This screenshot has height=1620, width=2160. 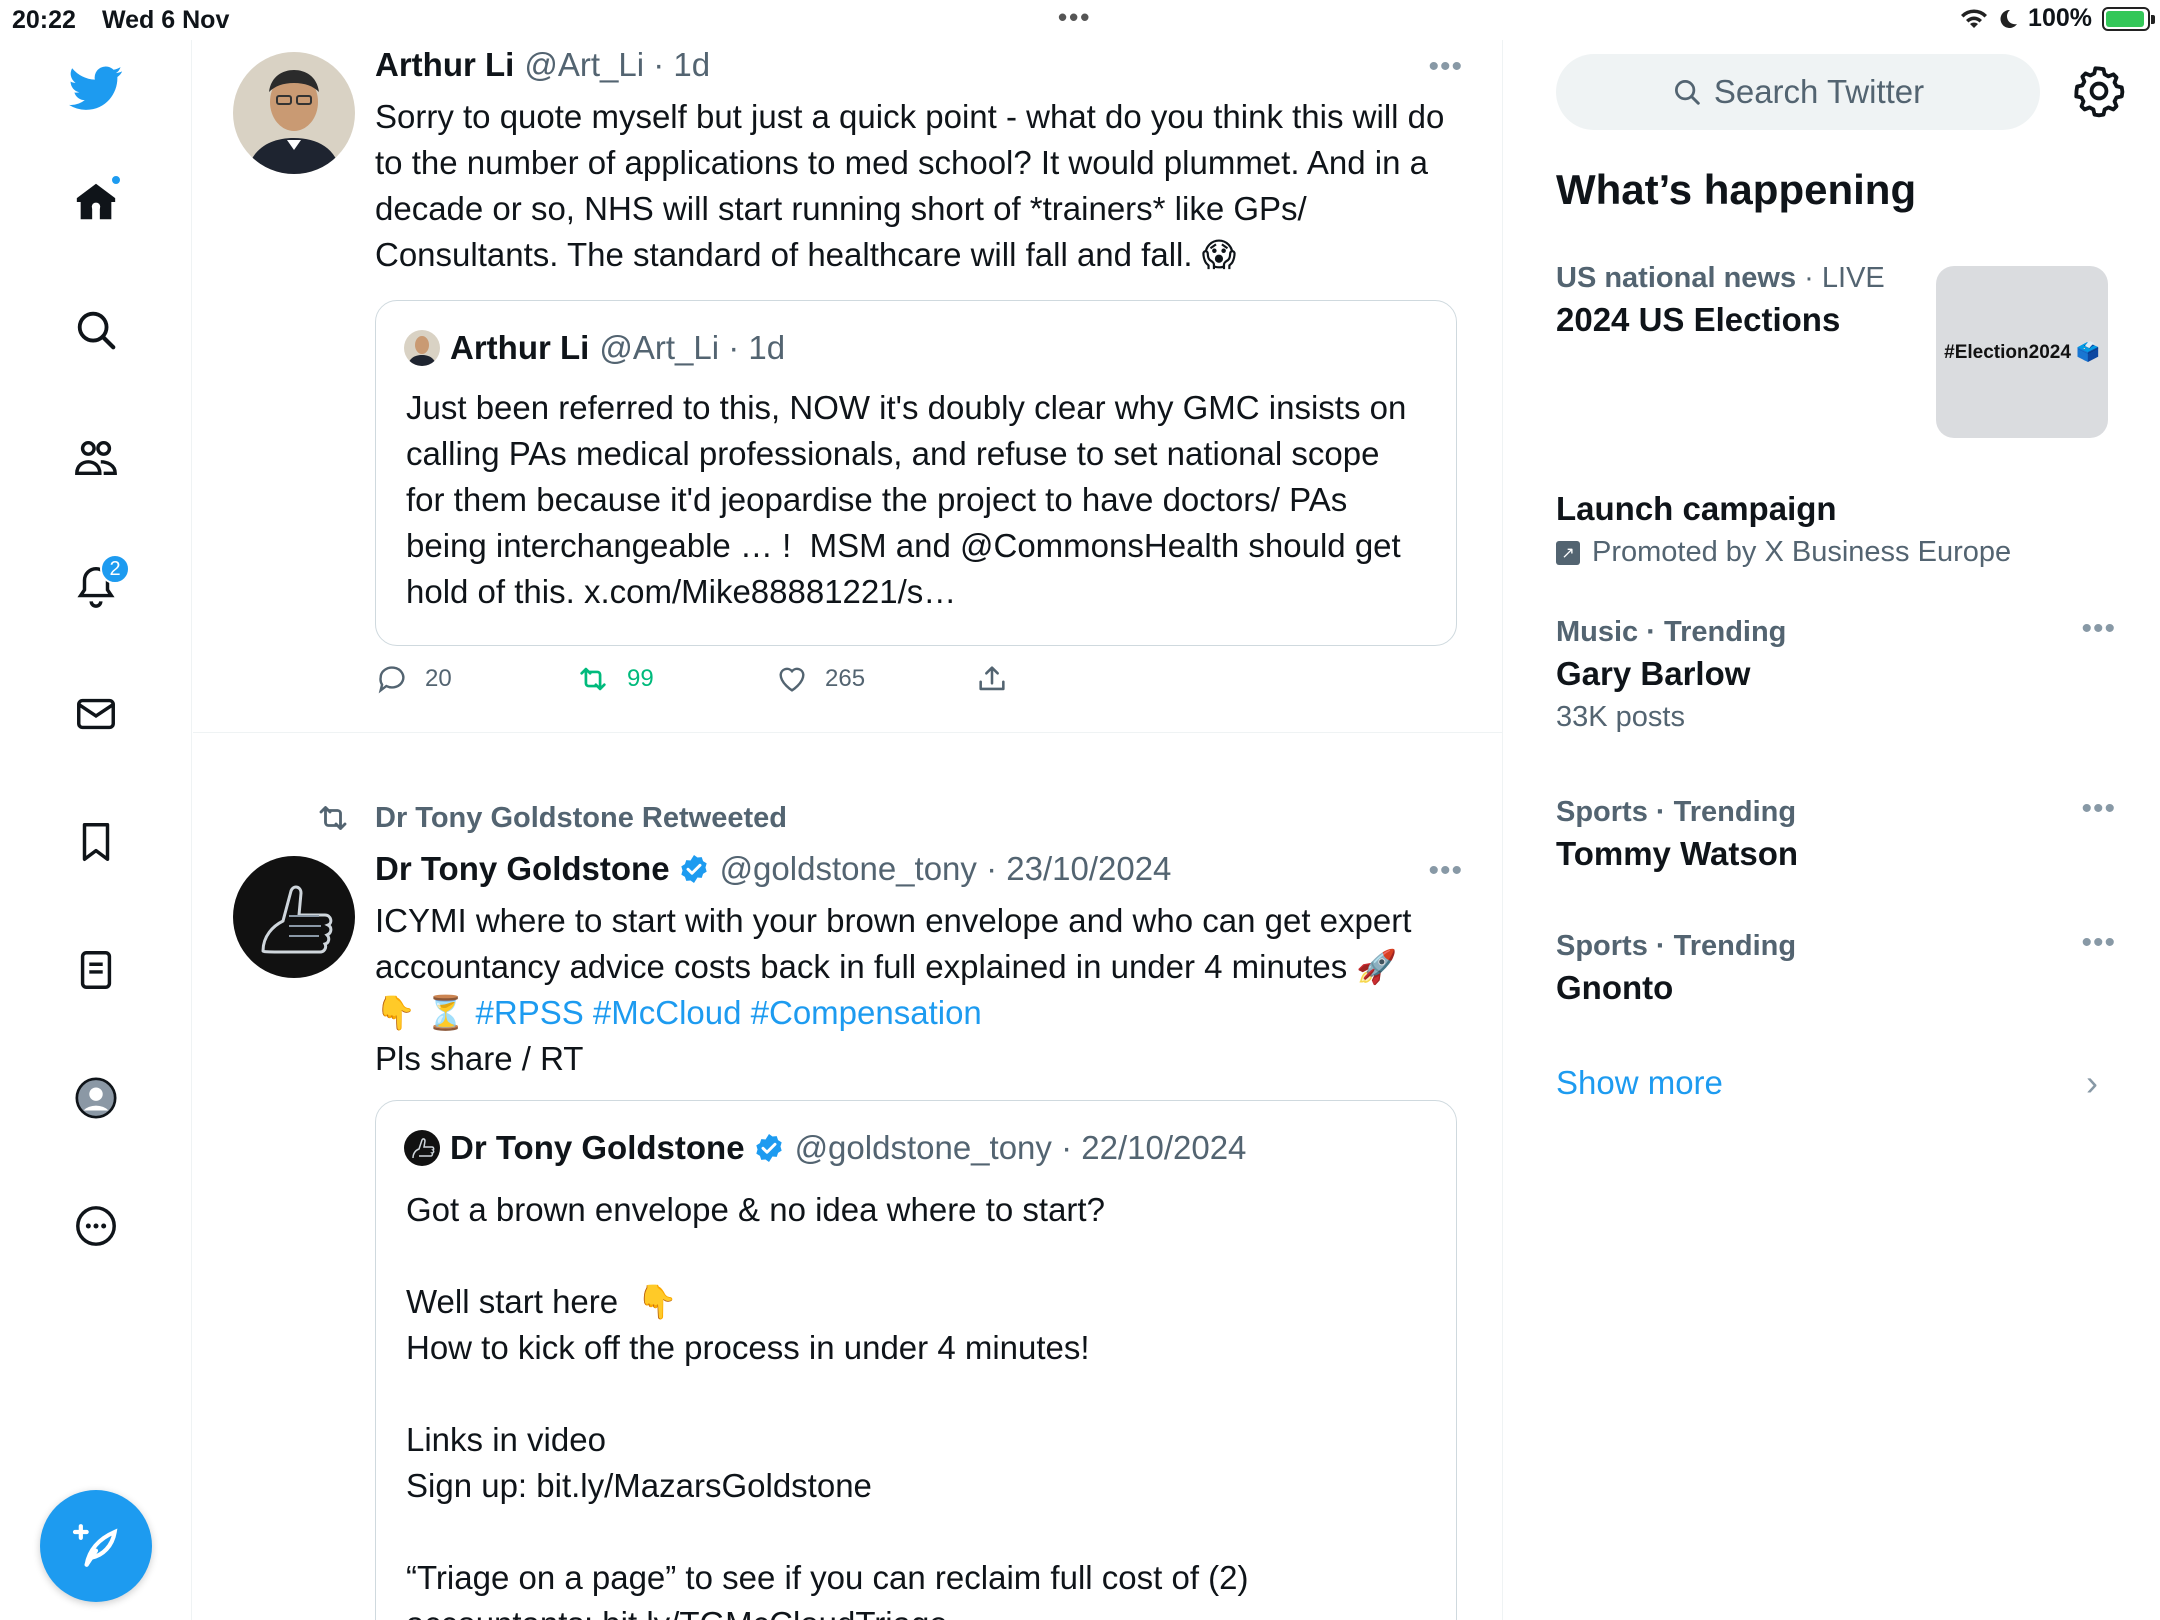 I want to click on trend-category: Music · Trending, so click(x=1671, y=632).